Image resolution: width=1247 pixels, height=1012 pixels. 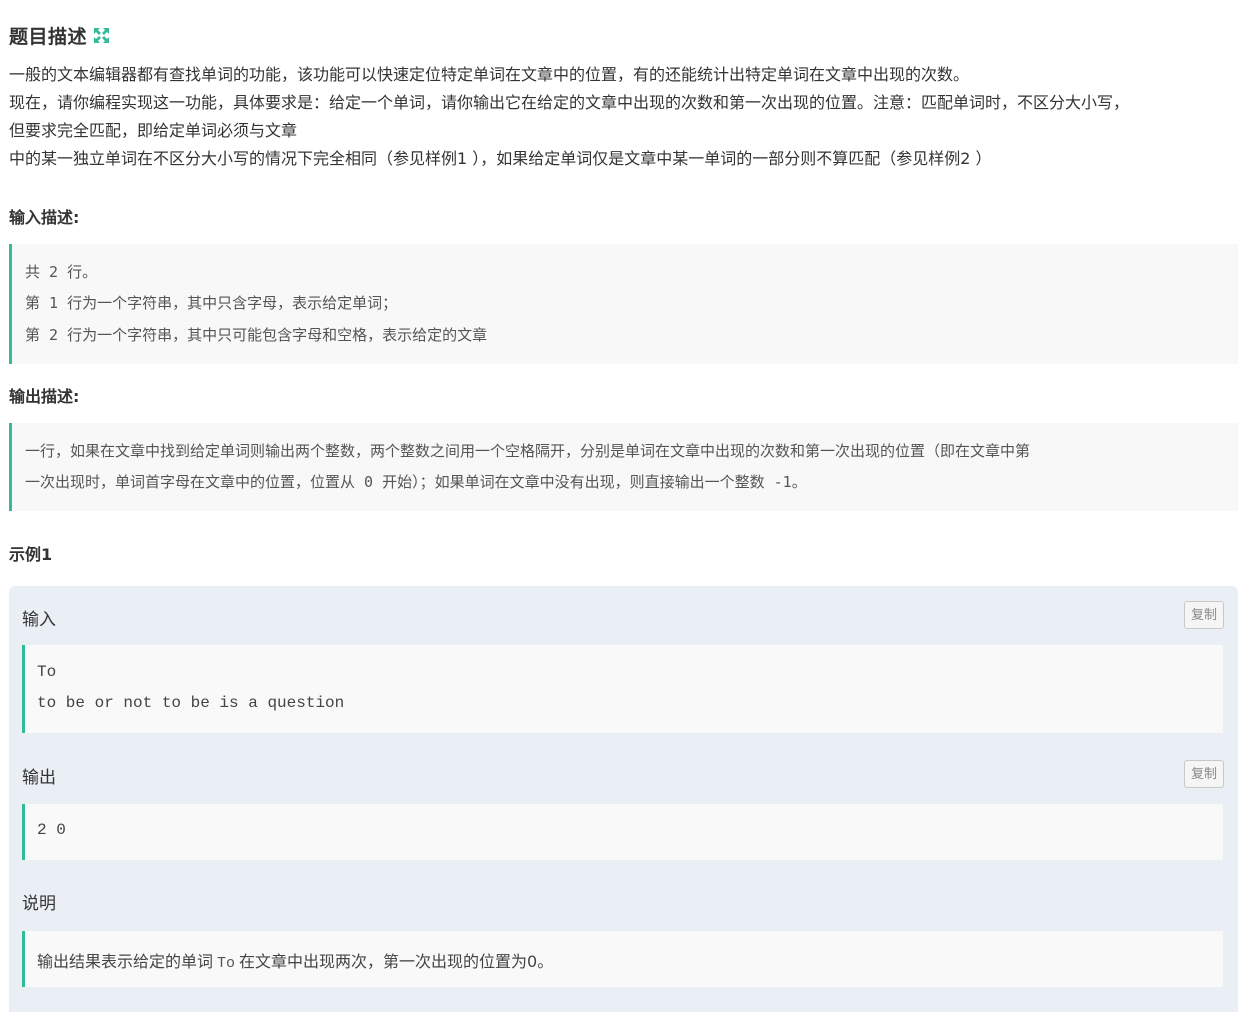 What do you see at coordinates (101, 35) in the screenshot?
I see `expand-arrows-icon` at bounding box center [101, 35].